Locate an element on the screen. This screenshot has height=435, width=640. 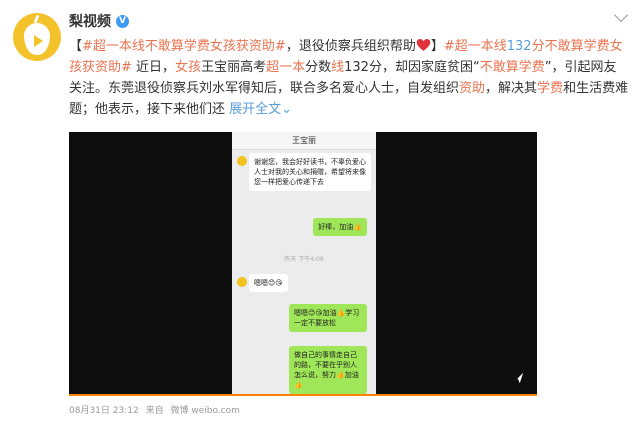
text-segment: ，退役侦察兵组织帮助 is located at coordinates (350, 46).